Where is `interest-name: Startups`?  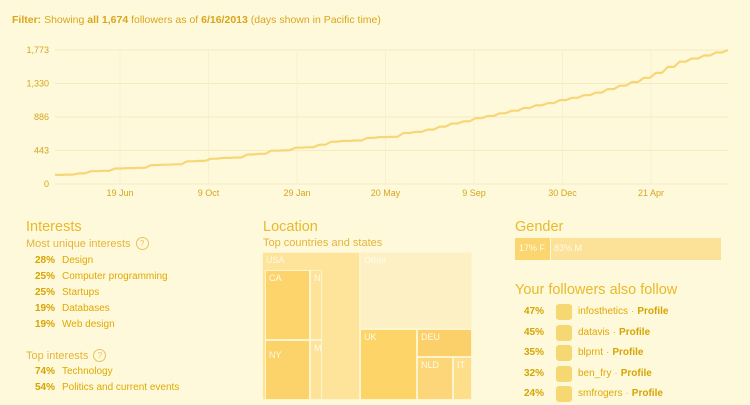
interest-name: Startups is located at coordinates (81, 292).